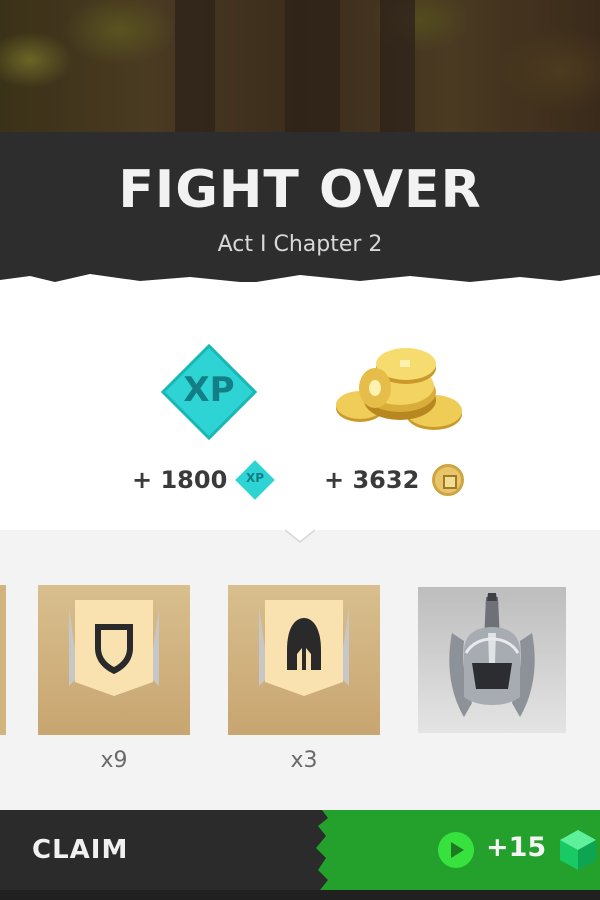 This screenshot has width=600, height=900. Describe the element at coordinates (516, 847) in the screenshot. I see `video-reward-amount: +15` at that location.